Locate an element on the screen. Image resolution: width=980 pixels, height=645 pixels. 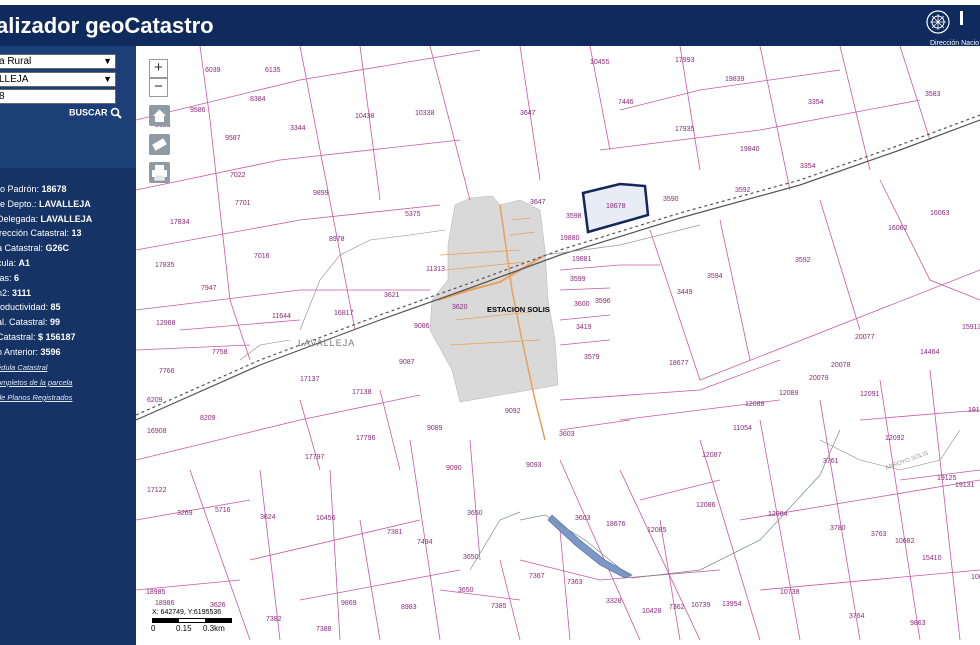
parcel-label: 3603 is located at coordinates (583, 518).